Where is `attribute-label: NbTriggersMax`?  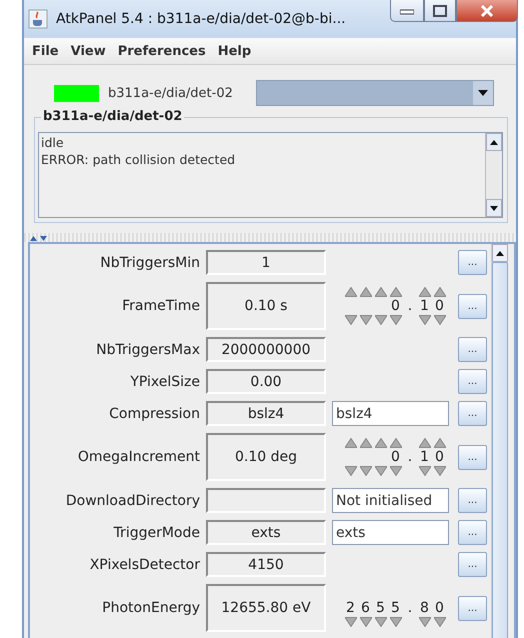
attribute-label: NbTriggersMax is located at coordinates (148, 350).